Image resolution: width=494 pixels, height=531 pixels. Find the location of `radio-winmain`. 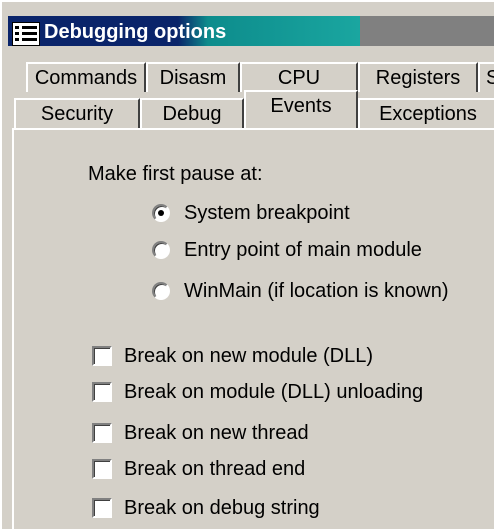

radio-winmain is located at coordinates (161, 291).